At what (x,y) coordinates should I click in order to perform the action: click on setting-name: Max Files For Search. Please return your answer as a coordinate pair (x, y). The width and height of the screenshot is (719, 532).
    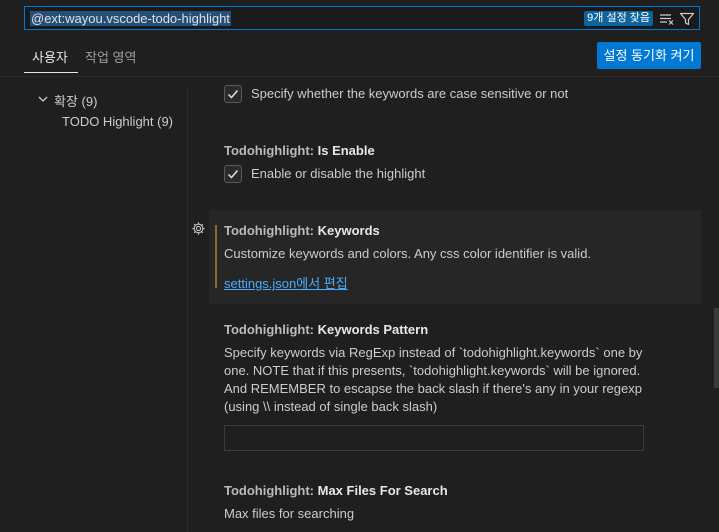
    Looking at the image, I should click on (382, 490).